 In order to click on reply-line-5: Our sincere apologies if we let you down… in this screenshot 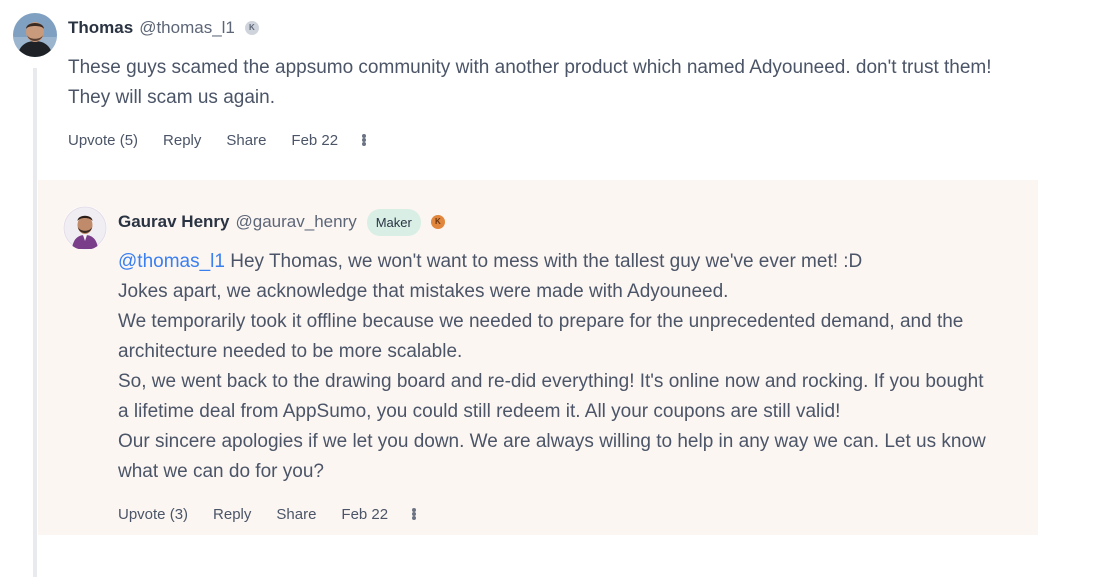, I will do `click(552, 456)`.